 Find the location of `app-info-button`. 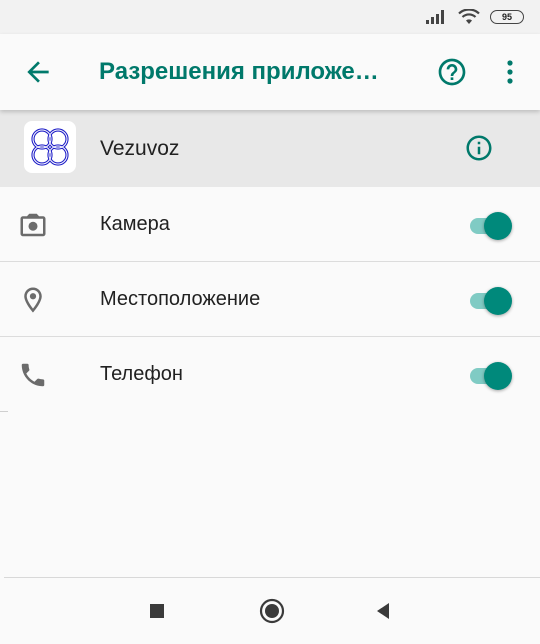

app-info-button is located at coordinates (479, 148).